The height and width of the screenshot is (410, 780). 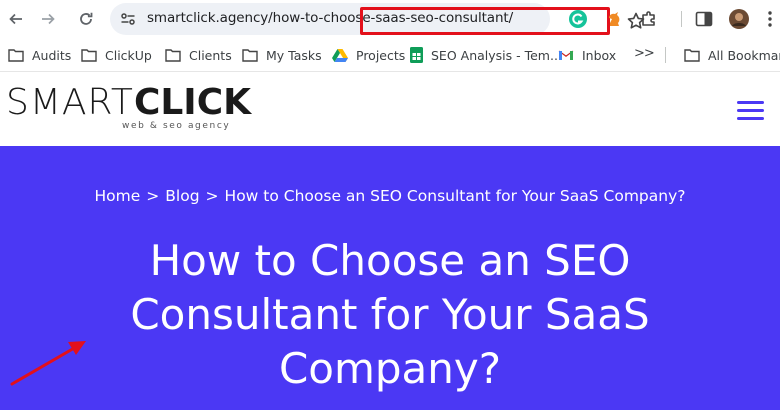 What do you see at coordinates (294, 55) in the screenshot?
I see `bookmark-label: My Tasks` at bounding box center [294, 55].